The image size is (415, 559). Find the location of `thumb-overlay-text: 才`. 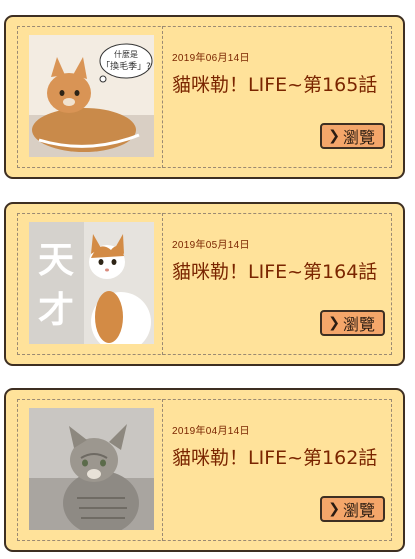

thumb-overlay-text: 才 is located at coordinates (56, 310).